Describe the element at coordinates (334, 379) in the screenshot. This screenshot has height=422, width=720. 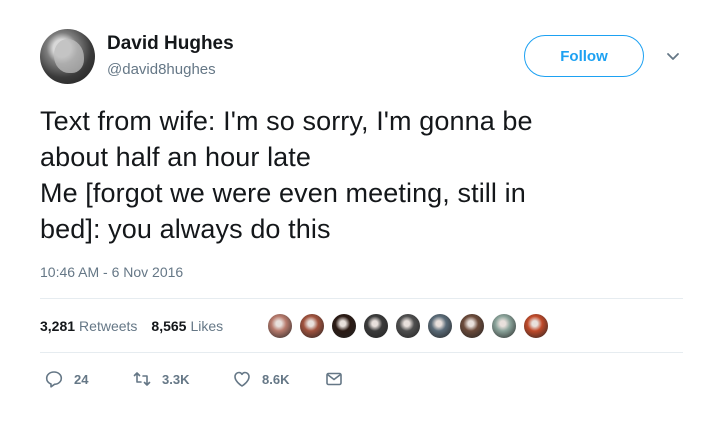
I see `direct-message-icon` at that location.